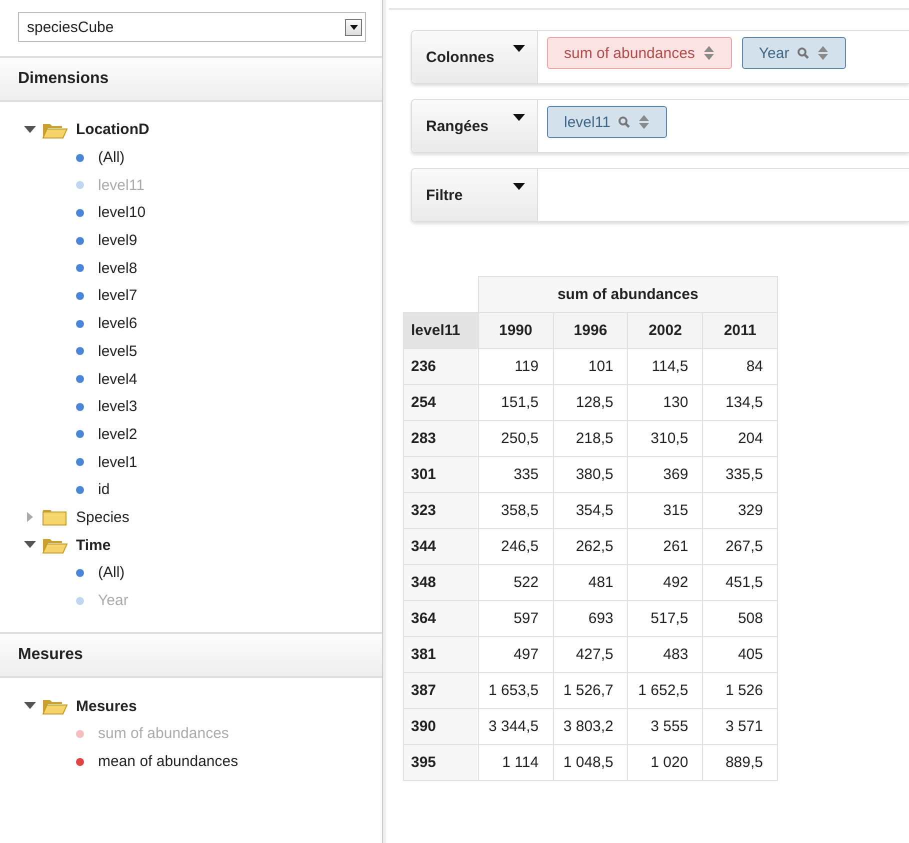 This screenshot has height=843, width=909. Describe the element at coordinates (516, 402) in the screenshot. I see `table-cell: 151,5` at that location.